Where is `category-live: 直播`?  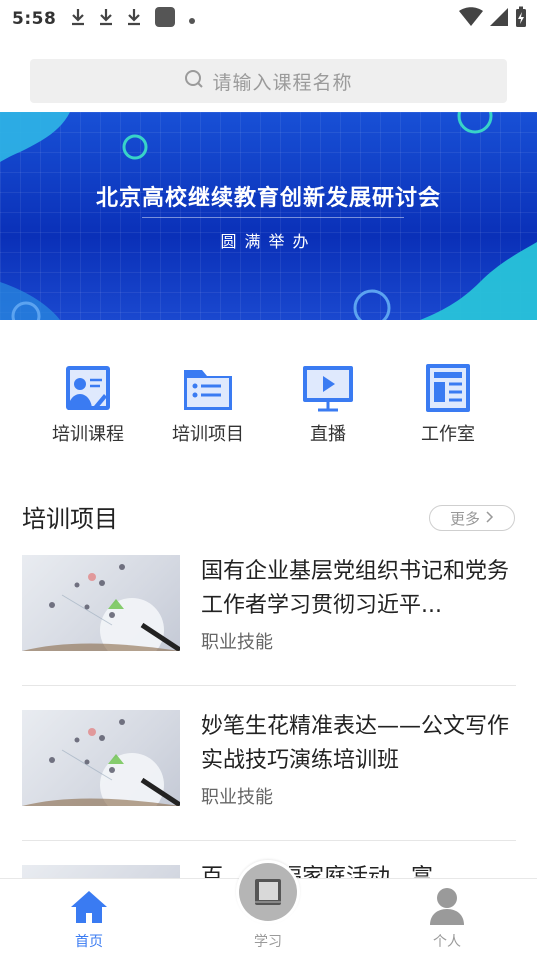
category-live: 直播 is located at coordinates (328, 404).